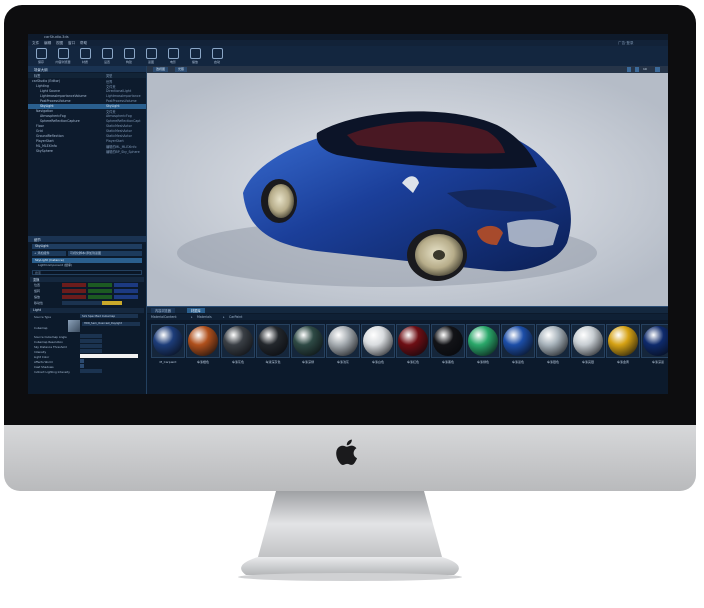  I want to click on details-search-input: 搜索, so click(87, 272).